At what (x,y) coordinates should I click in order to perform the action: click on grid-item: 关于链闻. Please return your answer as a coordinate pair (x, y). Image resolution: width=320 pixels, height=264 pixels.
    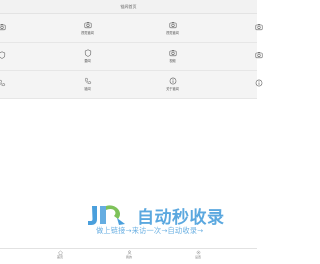
    Looking at the image, I should click on (172, 84).